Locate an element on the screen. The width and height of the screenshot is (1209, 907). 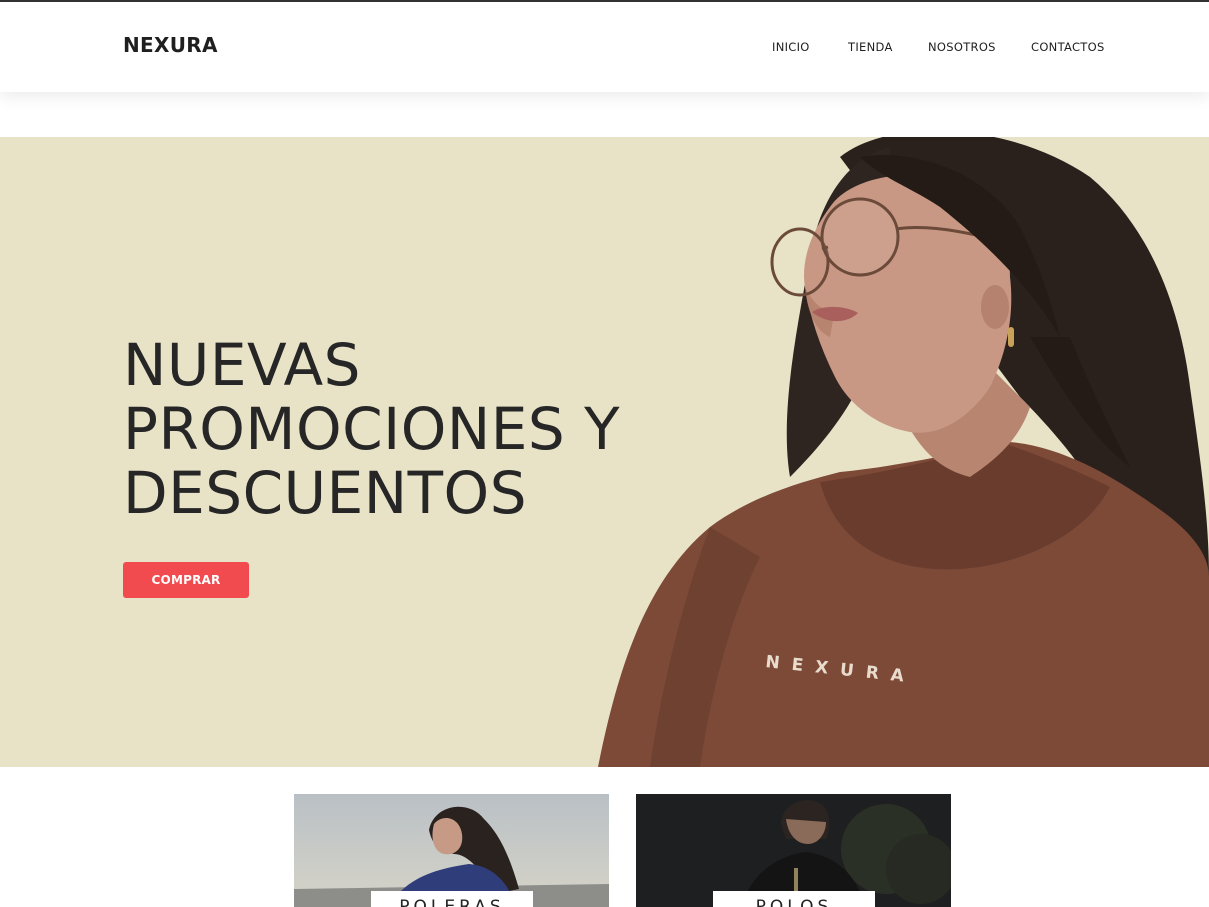
category-label-polos: POLOS is located at coordinates (794, 899).